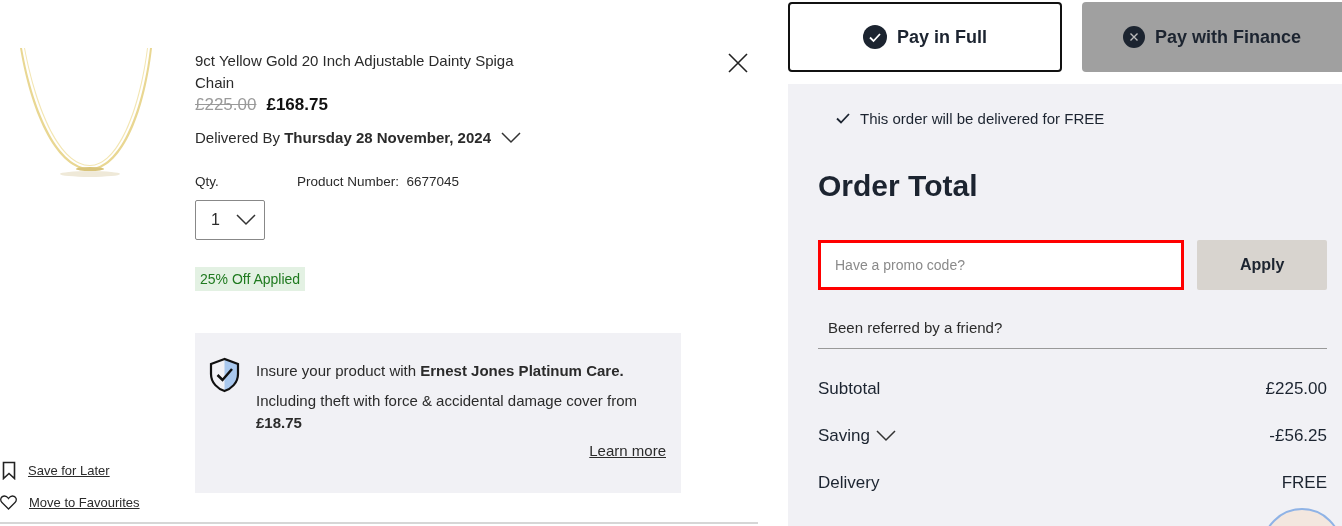 The height and width of the screenshot is (526, 1342). Describe the element at coordinates (84, 502) in the screenshot. I see `action-link: Move to Favourites` at that location.